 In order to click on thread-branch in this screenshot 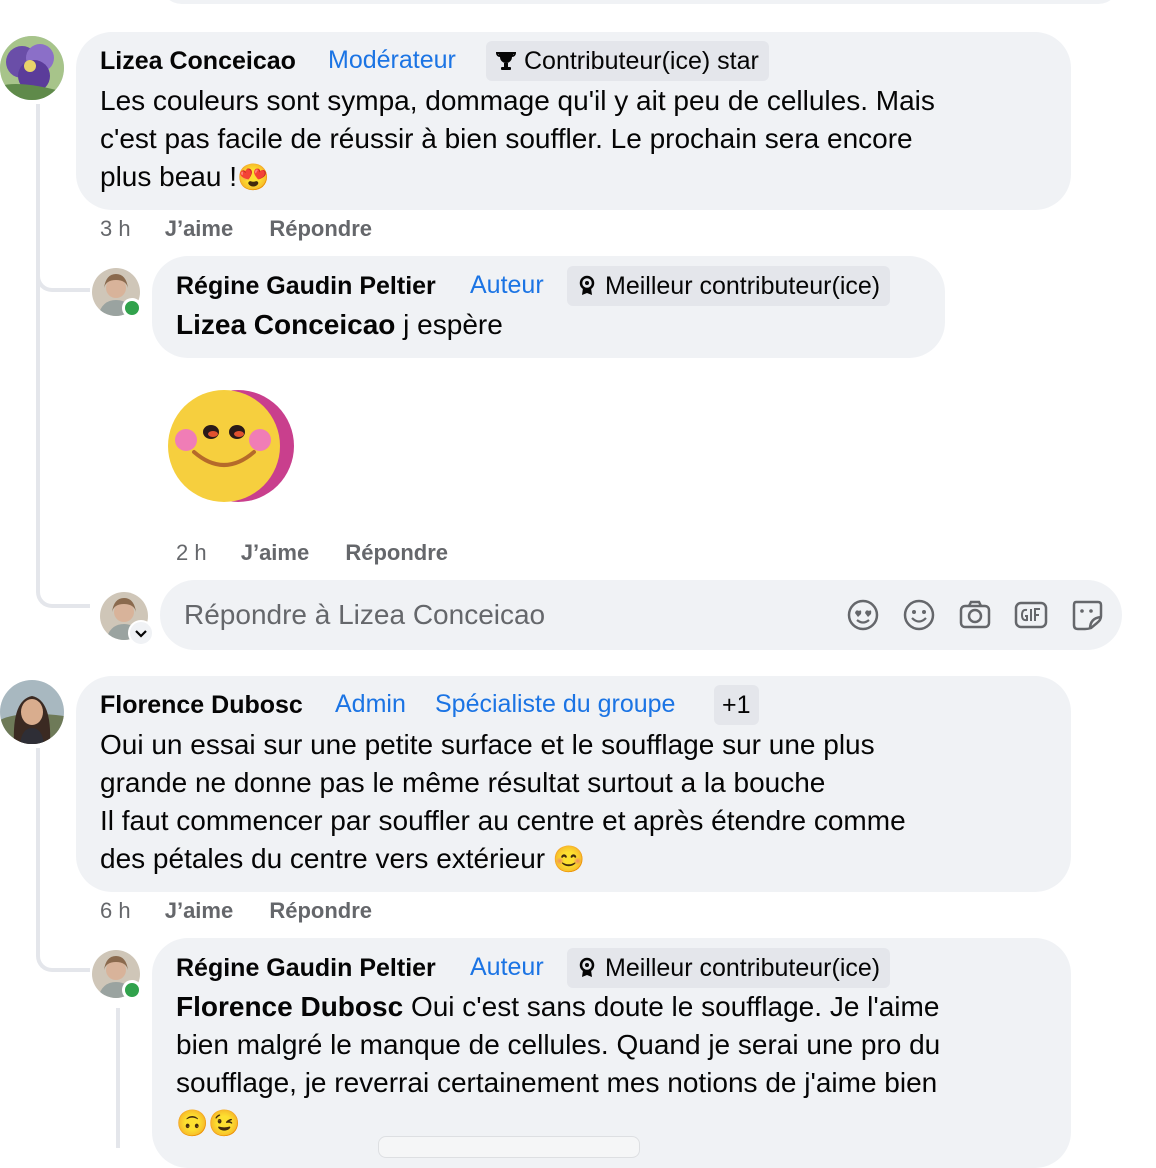, I will do `click(63, 275)`.